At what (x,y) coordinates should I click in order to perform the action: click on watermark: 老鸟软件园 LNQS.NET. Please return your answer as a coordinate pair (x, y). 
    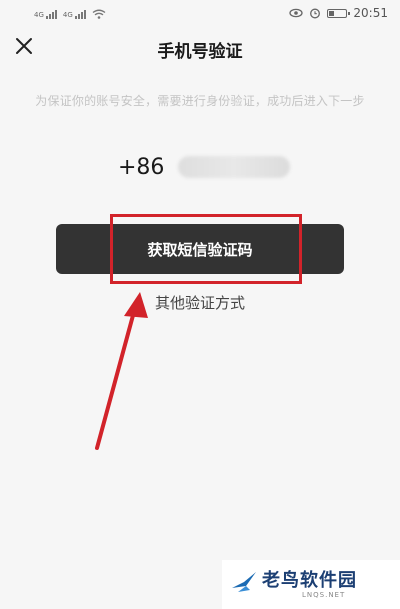
    Looking at the image, I should click on (311, 584).